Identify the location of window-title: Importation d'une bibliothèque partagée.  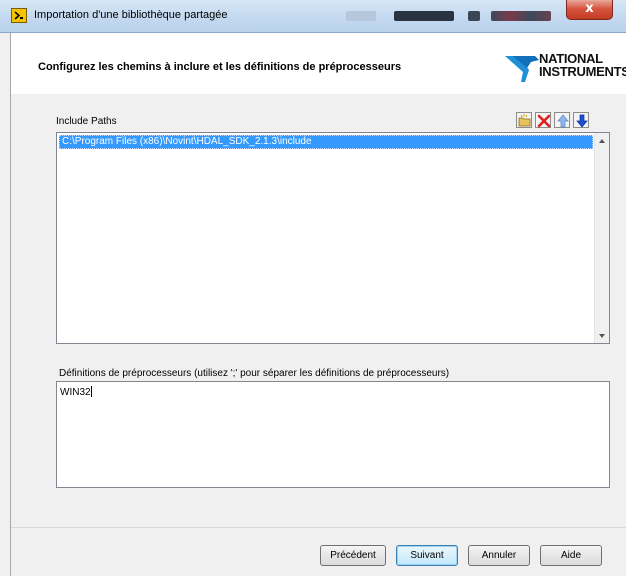
(131, 15).